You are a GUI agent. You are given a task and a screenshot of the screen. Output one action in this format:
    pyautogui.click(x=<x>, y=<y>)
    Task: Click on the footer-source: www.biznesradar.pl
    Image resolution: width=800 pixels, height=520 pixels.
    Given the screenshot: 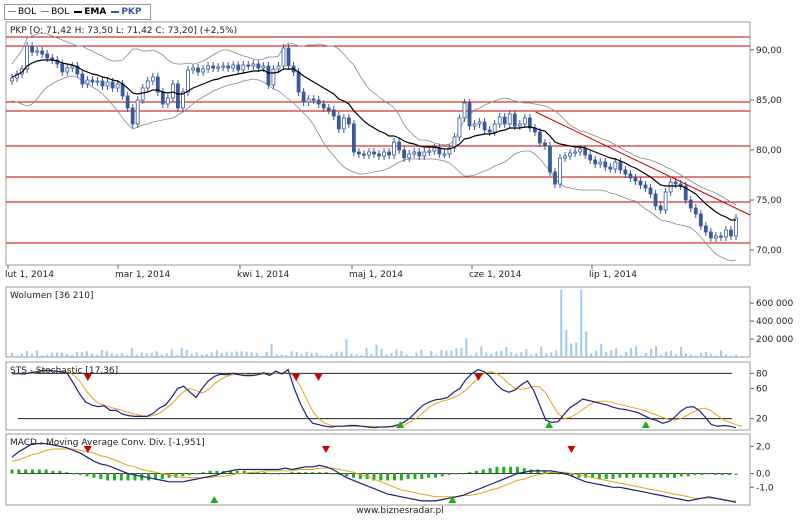 What is the action you would take?
    pyautogui.click(x=400, y=511)
    